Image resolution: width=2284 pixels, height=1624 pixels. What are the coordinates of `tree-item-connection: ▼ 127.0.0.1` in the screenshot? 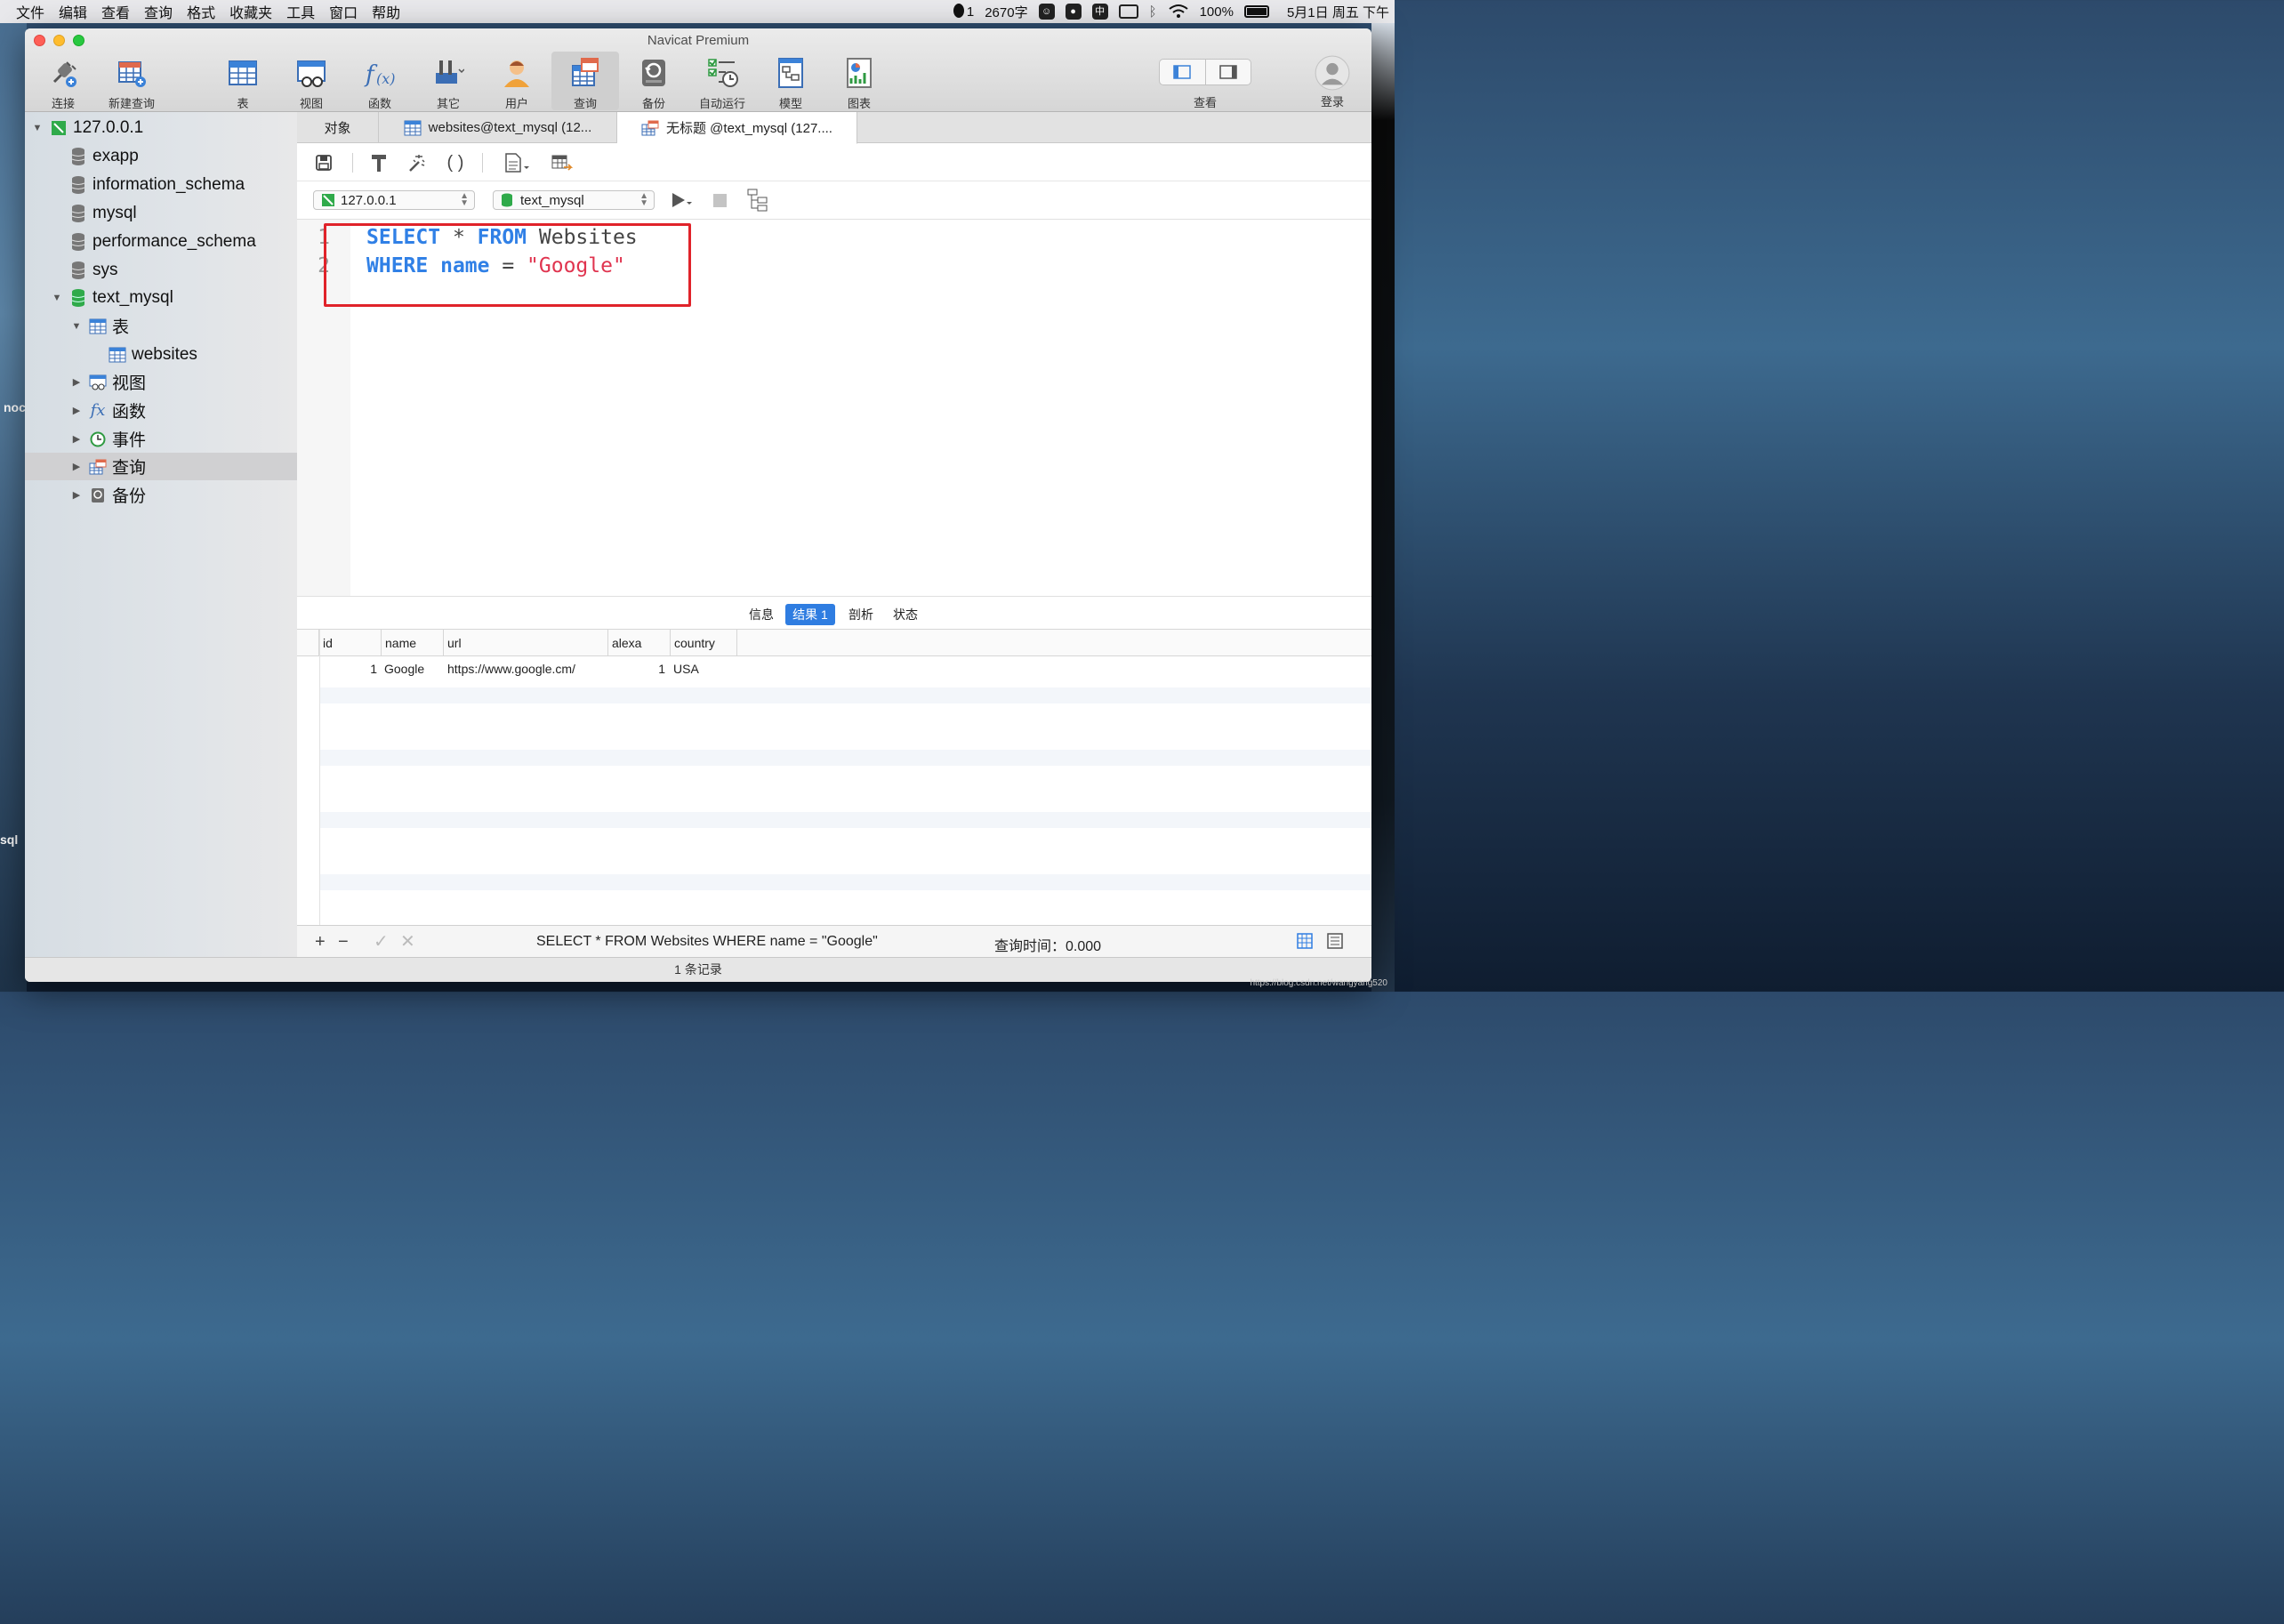 It's located at (161, 128).